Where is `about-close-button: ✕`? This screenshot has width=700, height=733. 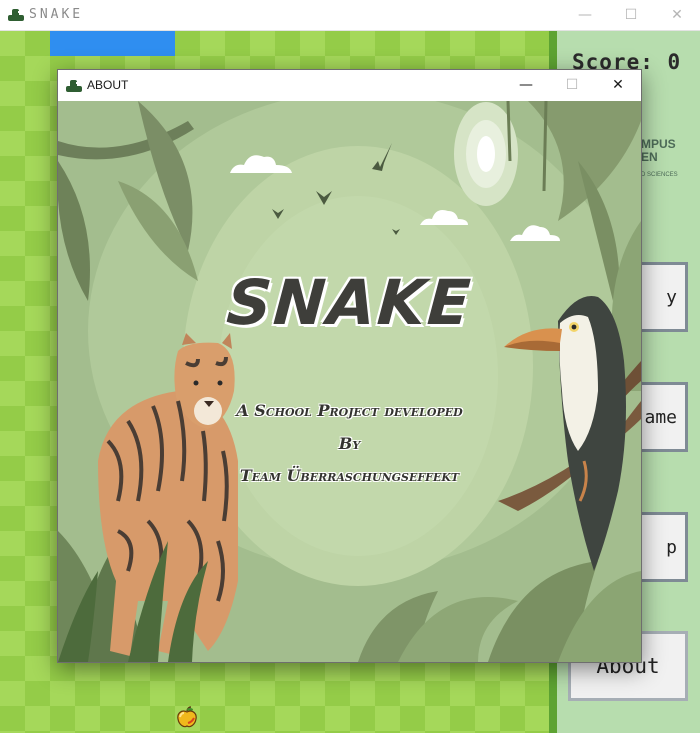 about-close-button: ✕ is located at coordinates (618, 85).